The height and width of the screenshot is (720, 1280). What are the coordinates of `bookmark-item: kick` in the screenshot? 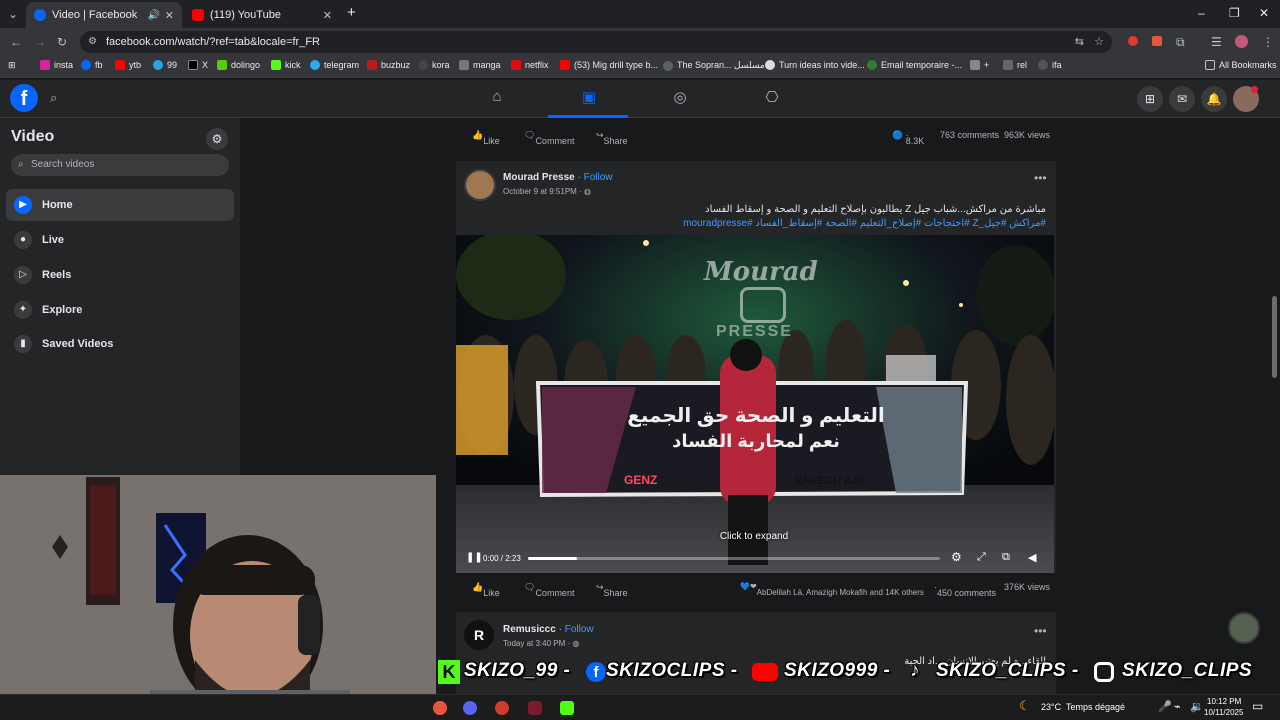 It's located at (286, 65).